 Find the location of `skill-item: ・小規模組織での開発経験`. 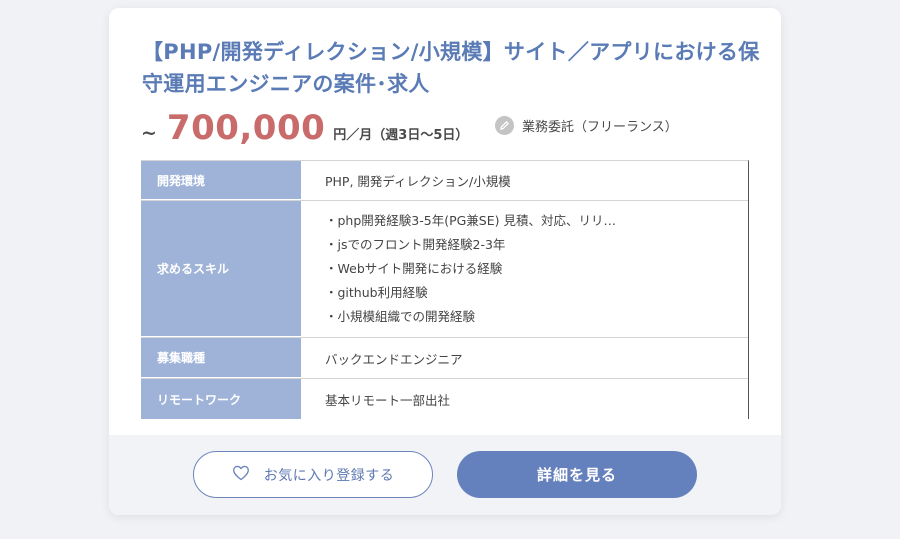

skill-item: ・小規模組織での開発経験 is located at coordinates (400, 316).